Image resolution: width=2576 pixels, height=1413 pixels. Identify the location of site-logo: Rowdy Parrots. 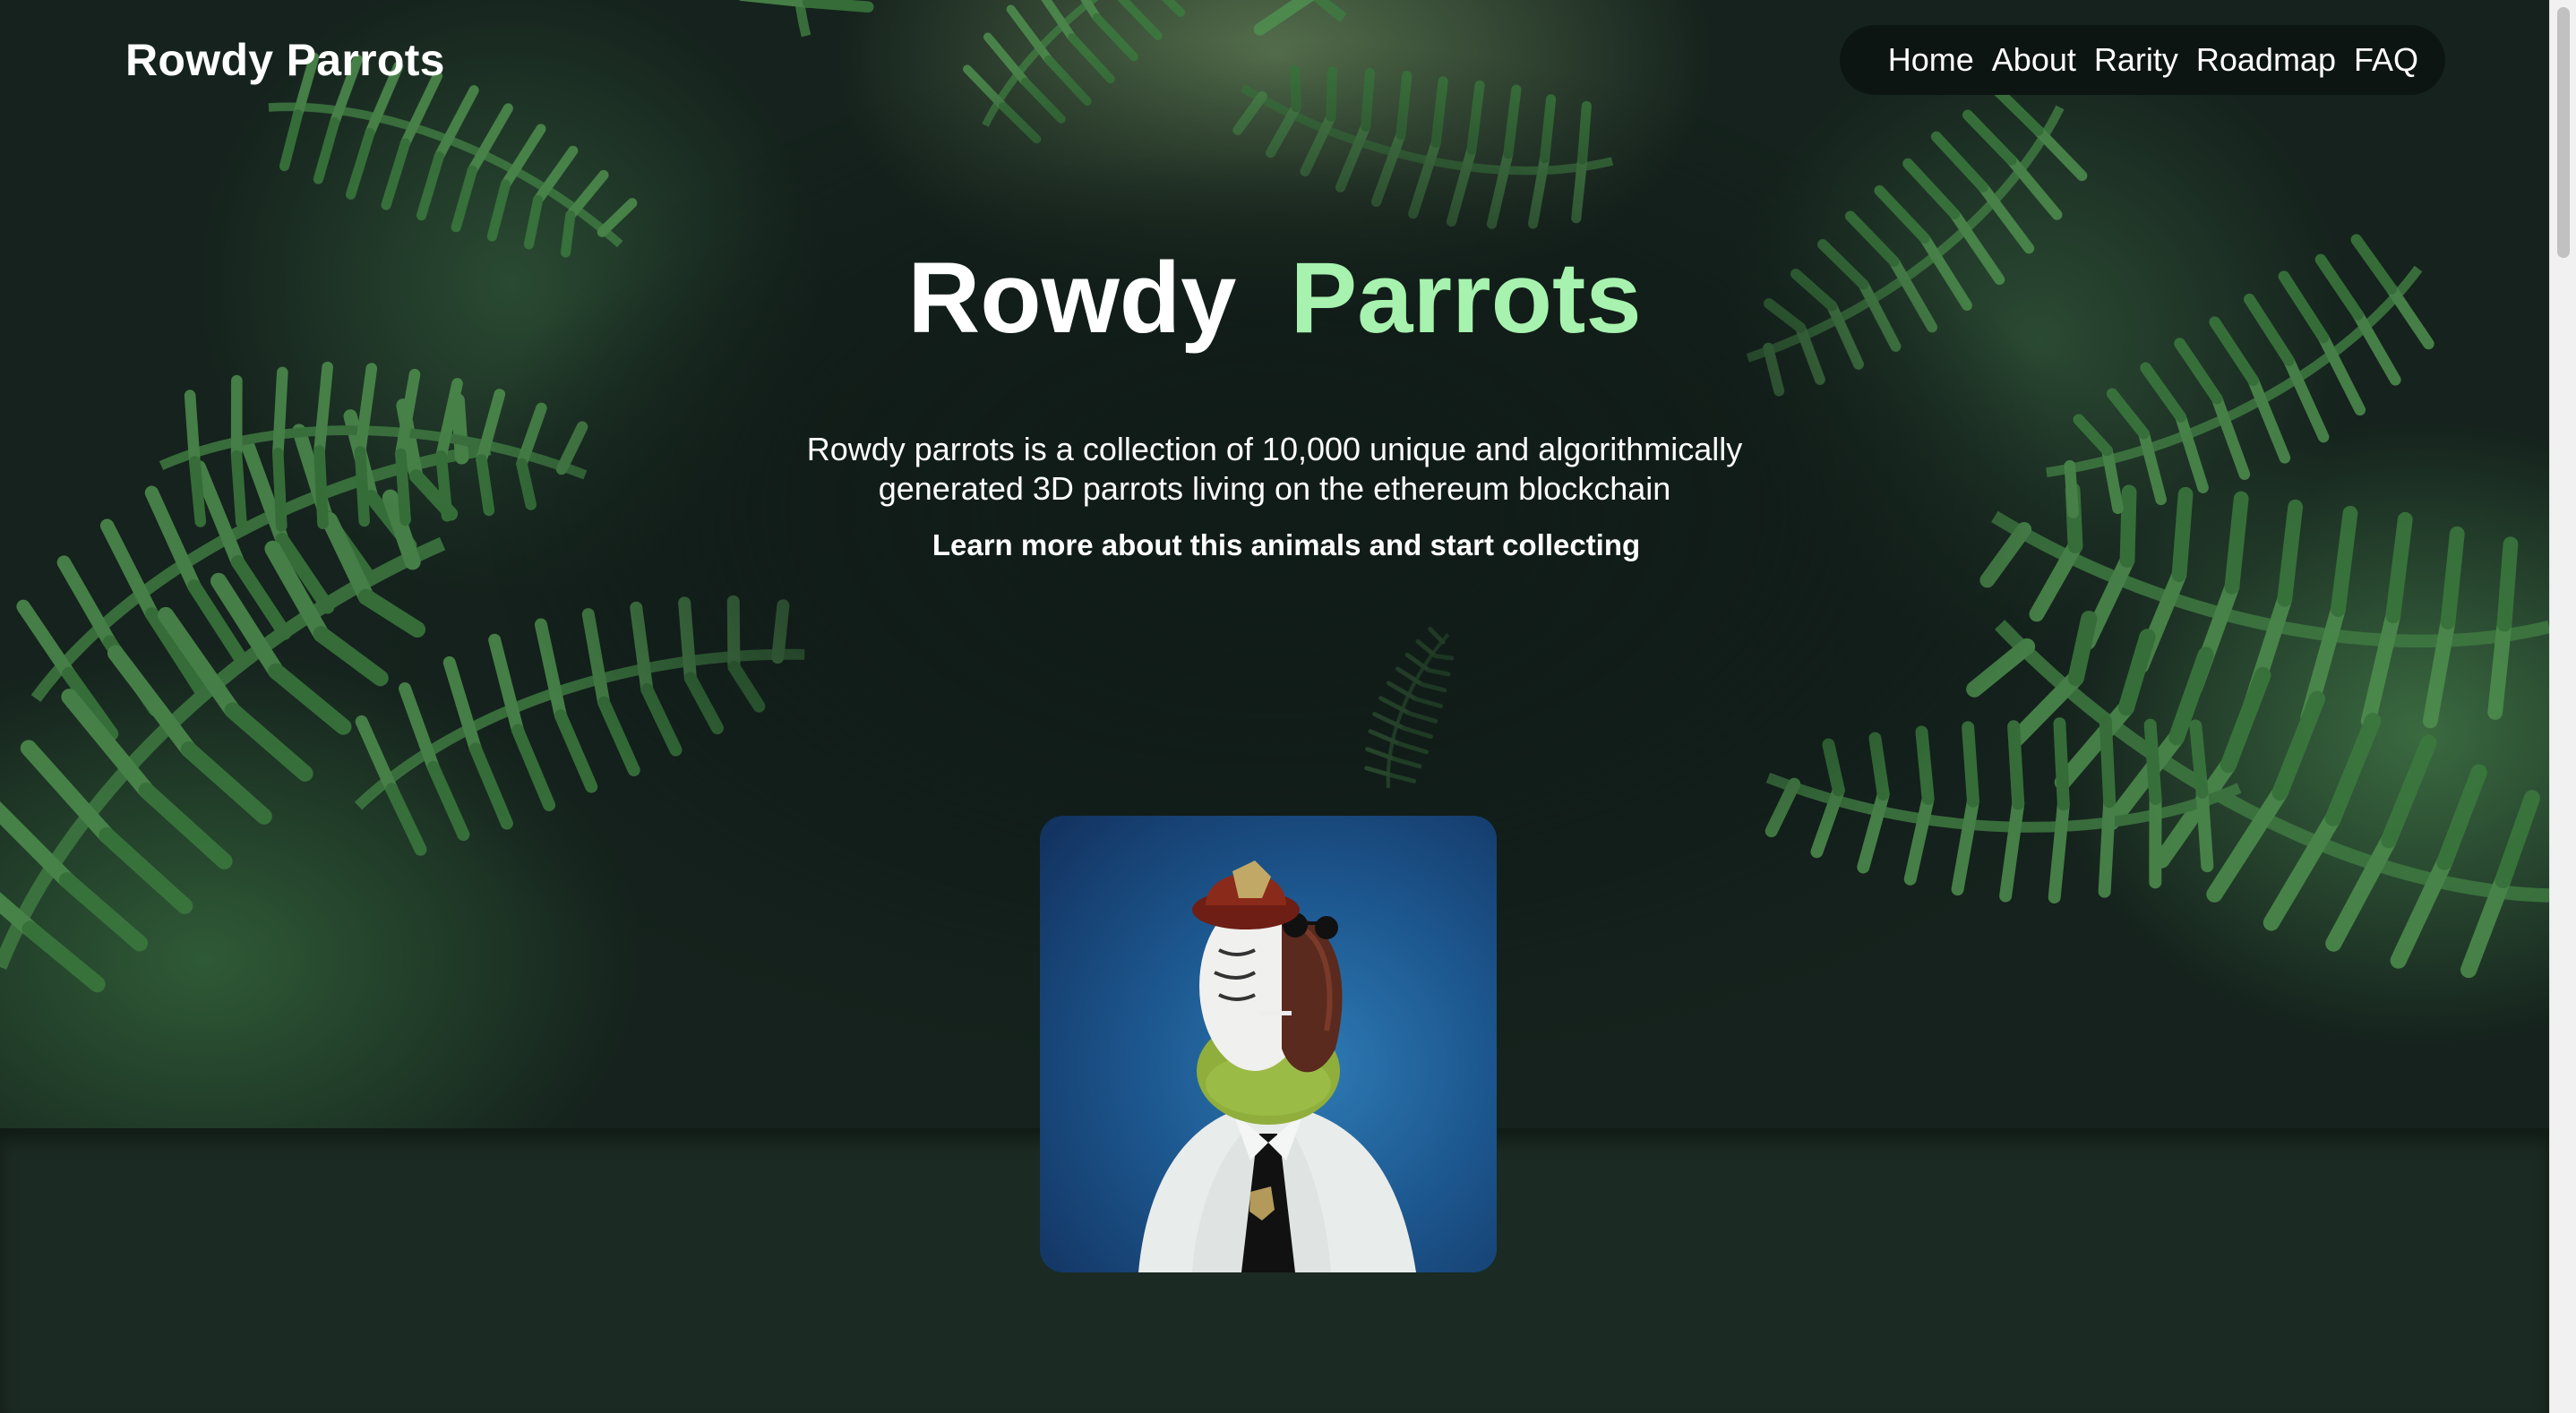
(285, 60).